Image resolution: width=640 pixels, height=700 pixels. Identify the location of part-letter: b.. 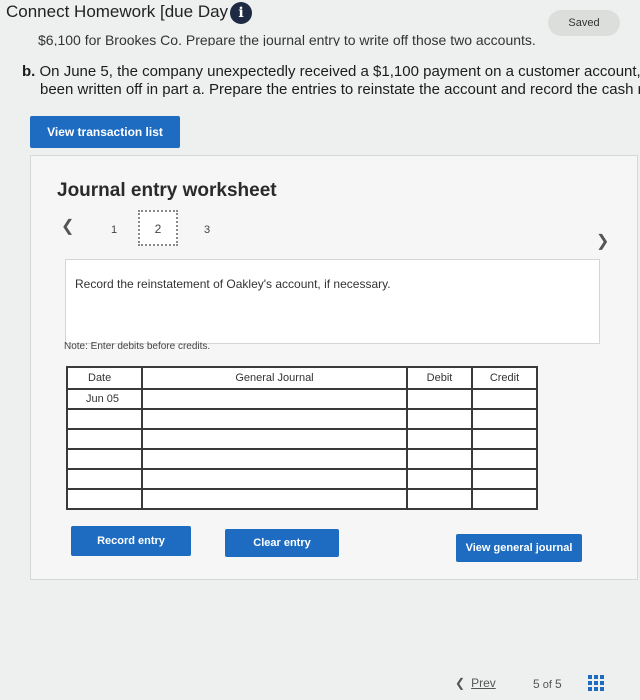
(29, 71).